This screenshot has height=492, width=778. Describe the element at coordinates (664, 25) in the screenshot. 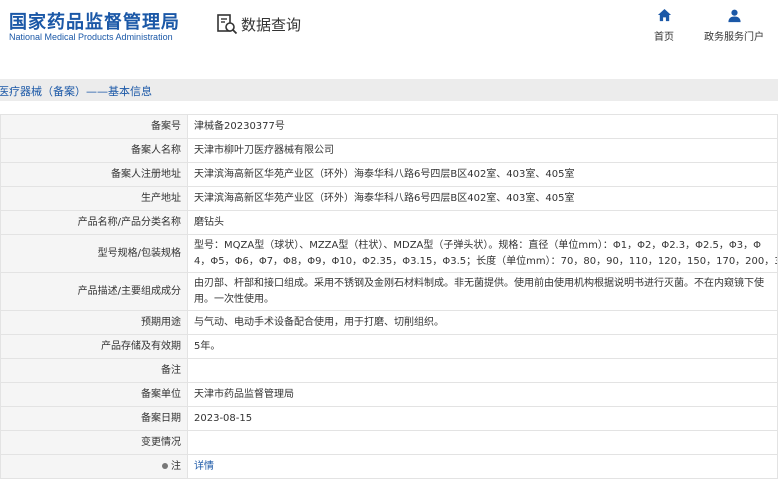

I see `nav-home: 首页` at that location.